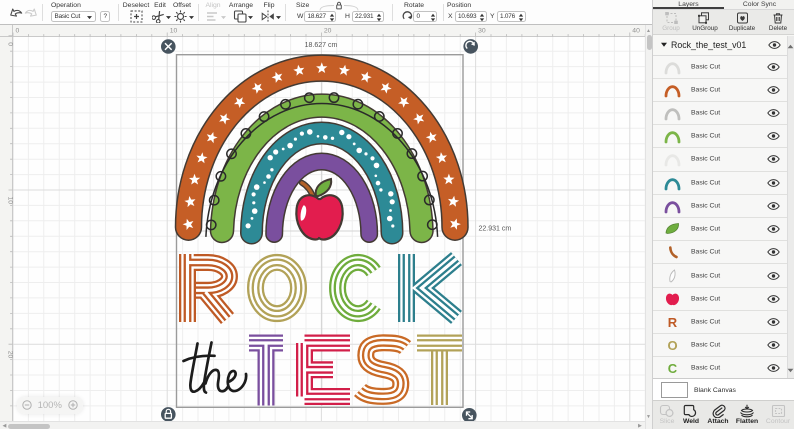 The image size is (794, 429). What do you see at coordinates (482, 30) in the screenshot?
I see `svg-text: 30` at bounding box center [482, 30].